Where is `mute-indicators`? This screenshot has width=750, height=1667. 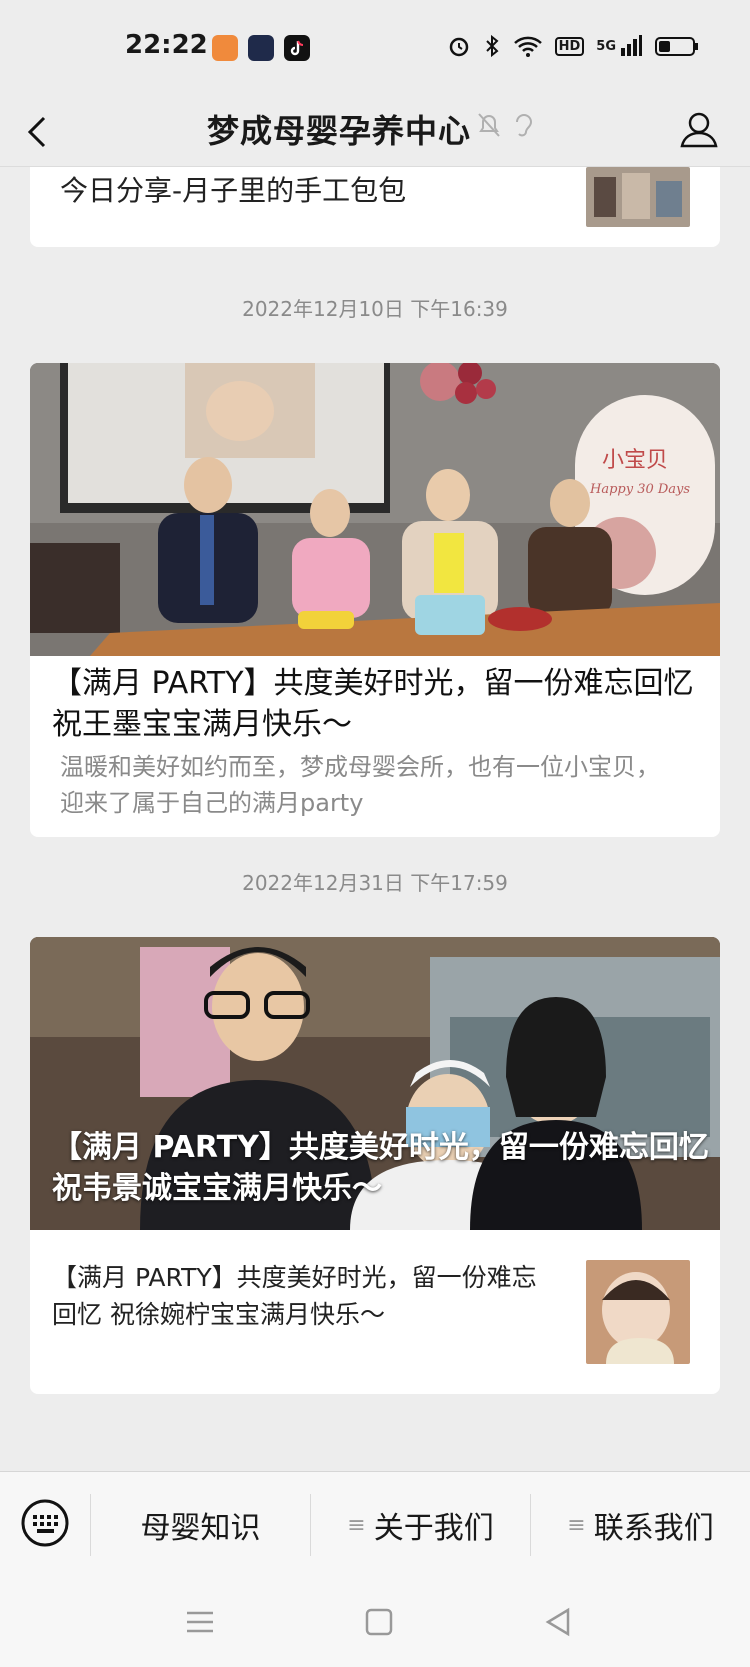 mute-indicators is located at coordinates (505, 125).